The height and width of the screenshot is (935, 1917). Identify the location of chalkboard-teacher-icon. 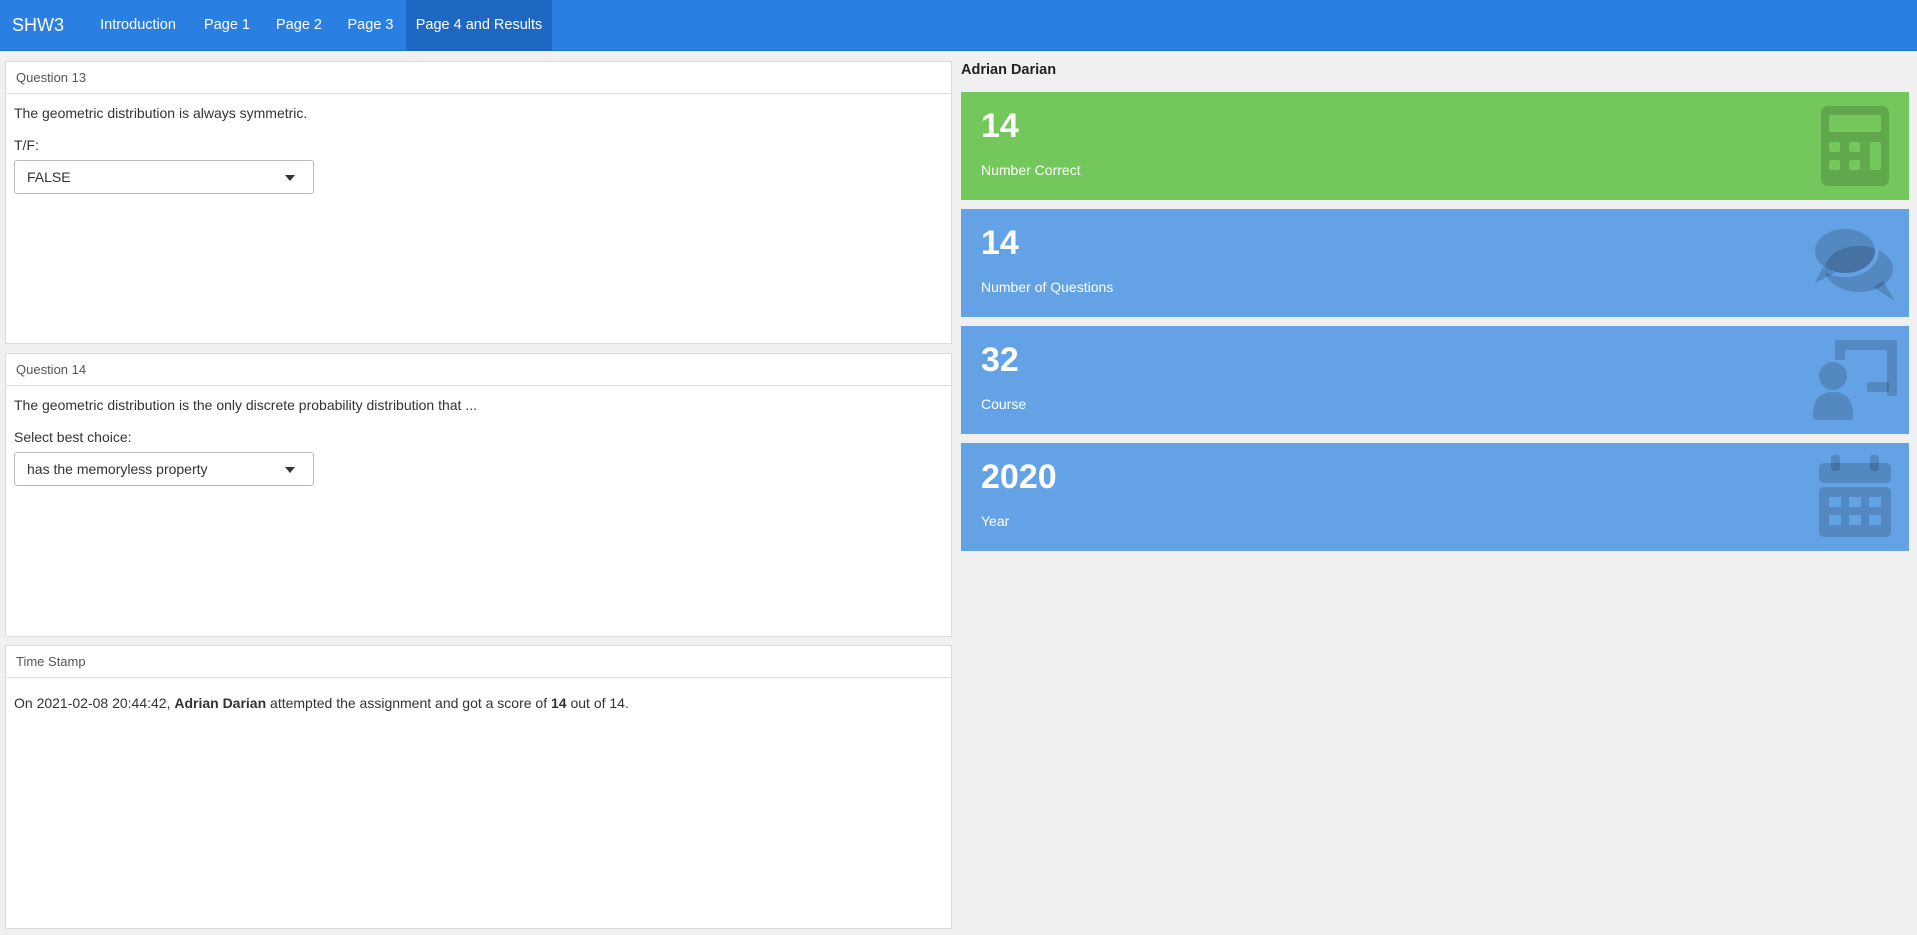
(1855, 380).